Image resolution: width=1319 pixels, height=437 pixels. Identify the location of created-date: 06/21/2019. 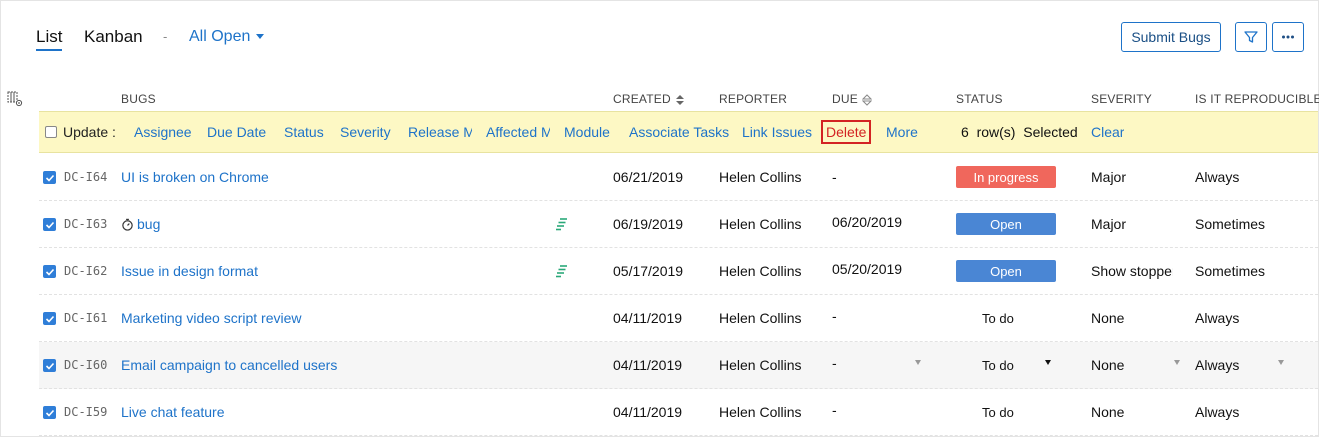
(648, 177).